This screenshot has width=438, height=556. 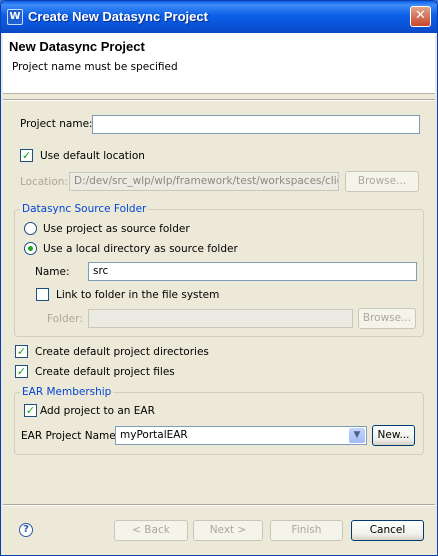 What do you see at coordinates (154, 435) in the screenshot?
I see `ear-project-value: myPortalEAR` at bounding box center [154, 435].